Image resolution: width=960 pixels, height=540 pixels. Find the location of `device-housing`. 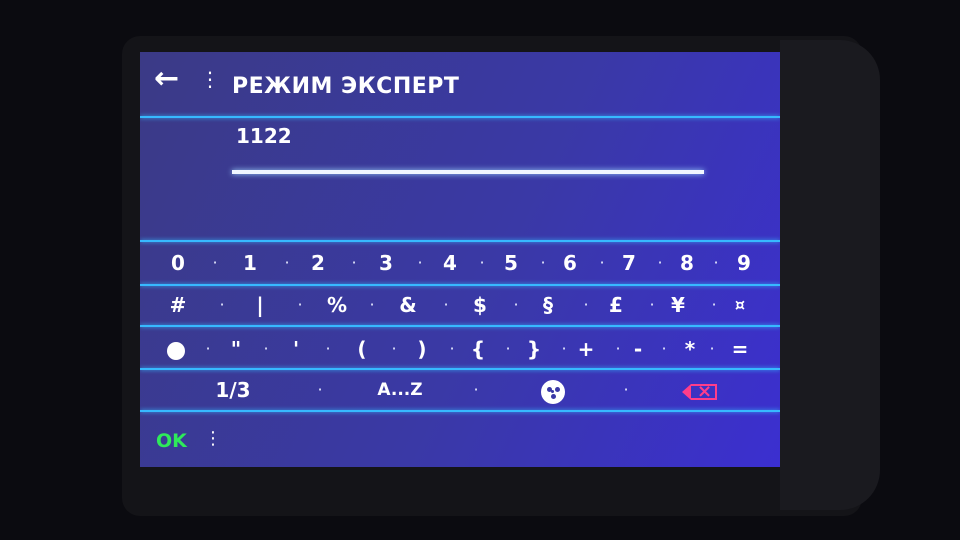

device-housing is located at coordinates (830, 275).